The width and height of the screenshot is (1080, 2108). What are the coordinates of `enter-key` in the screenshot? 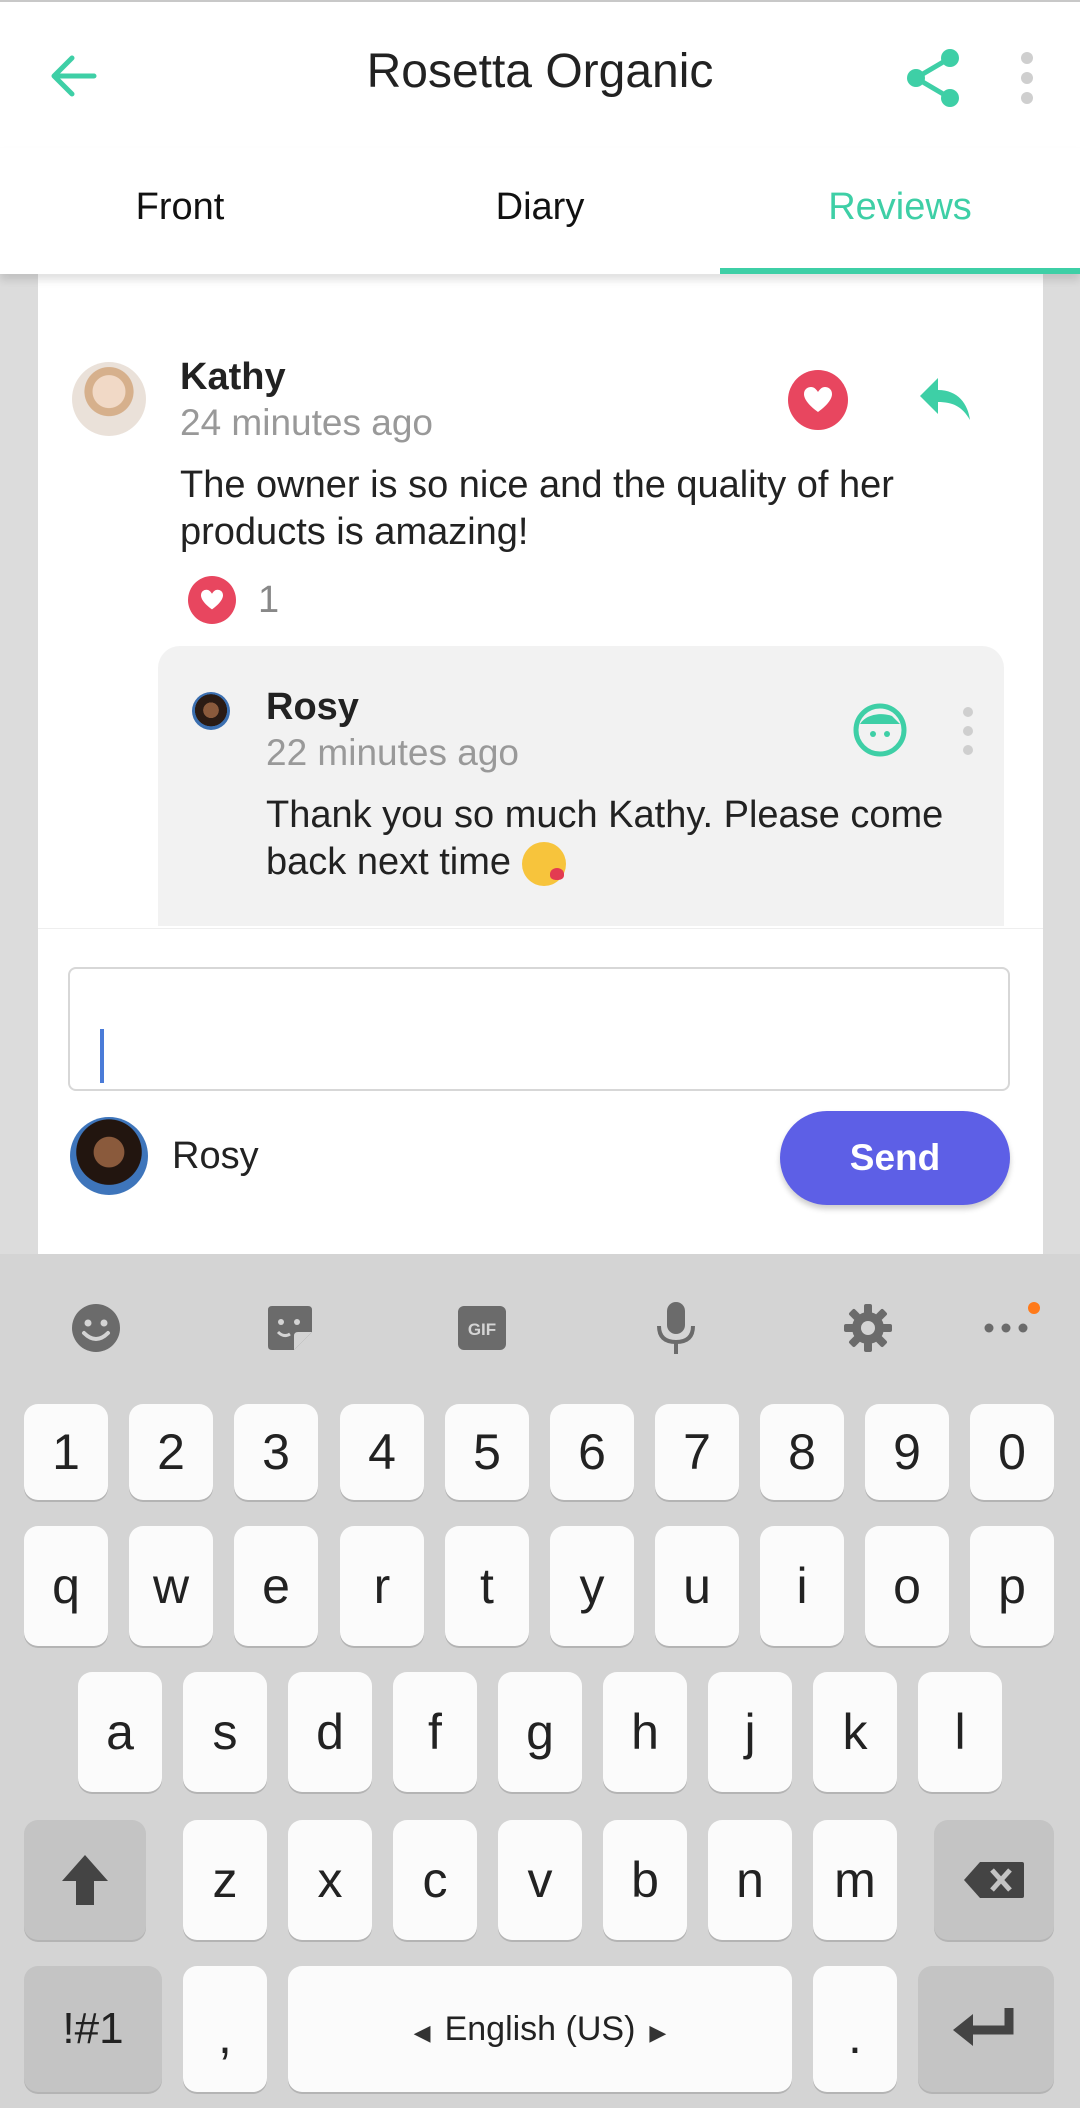 It's located at (986, 2029).